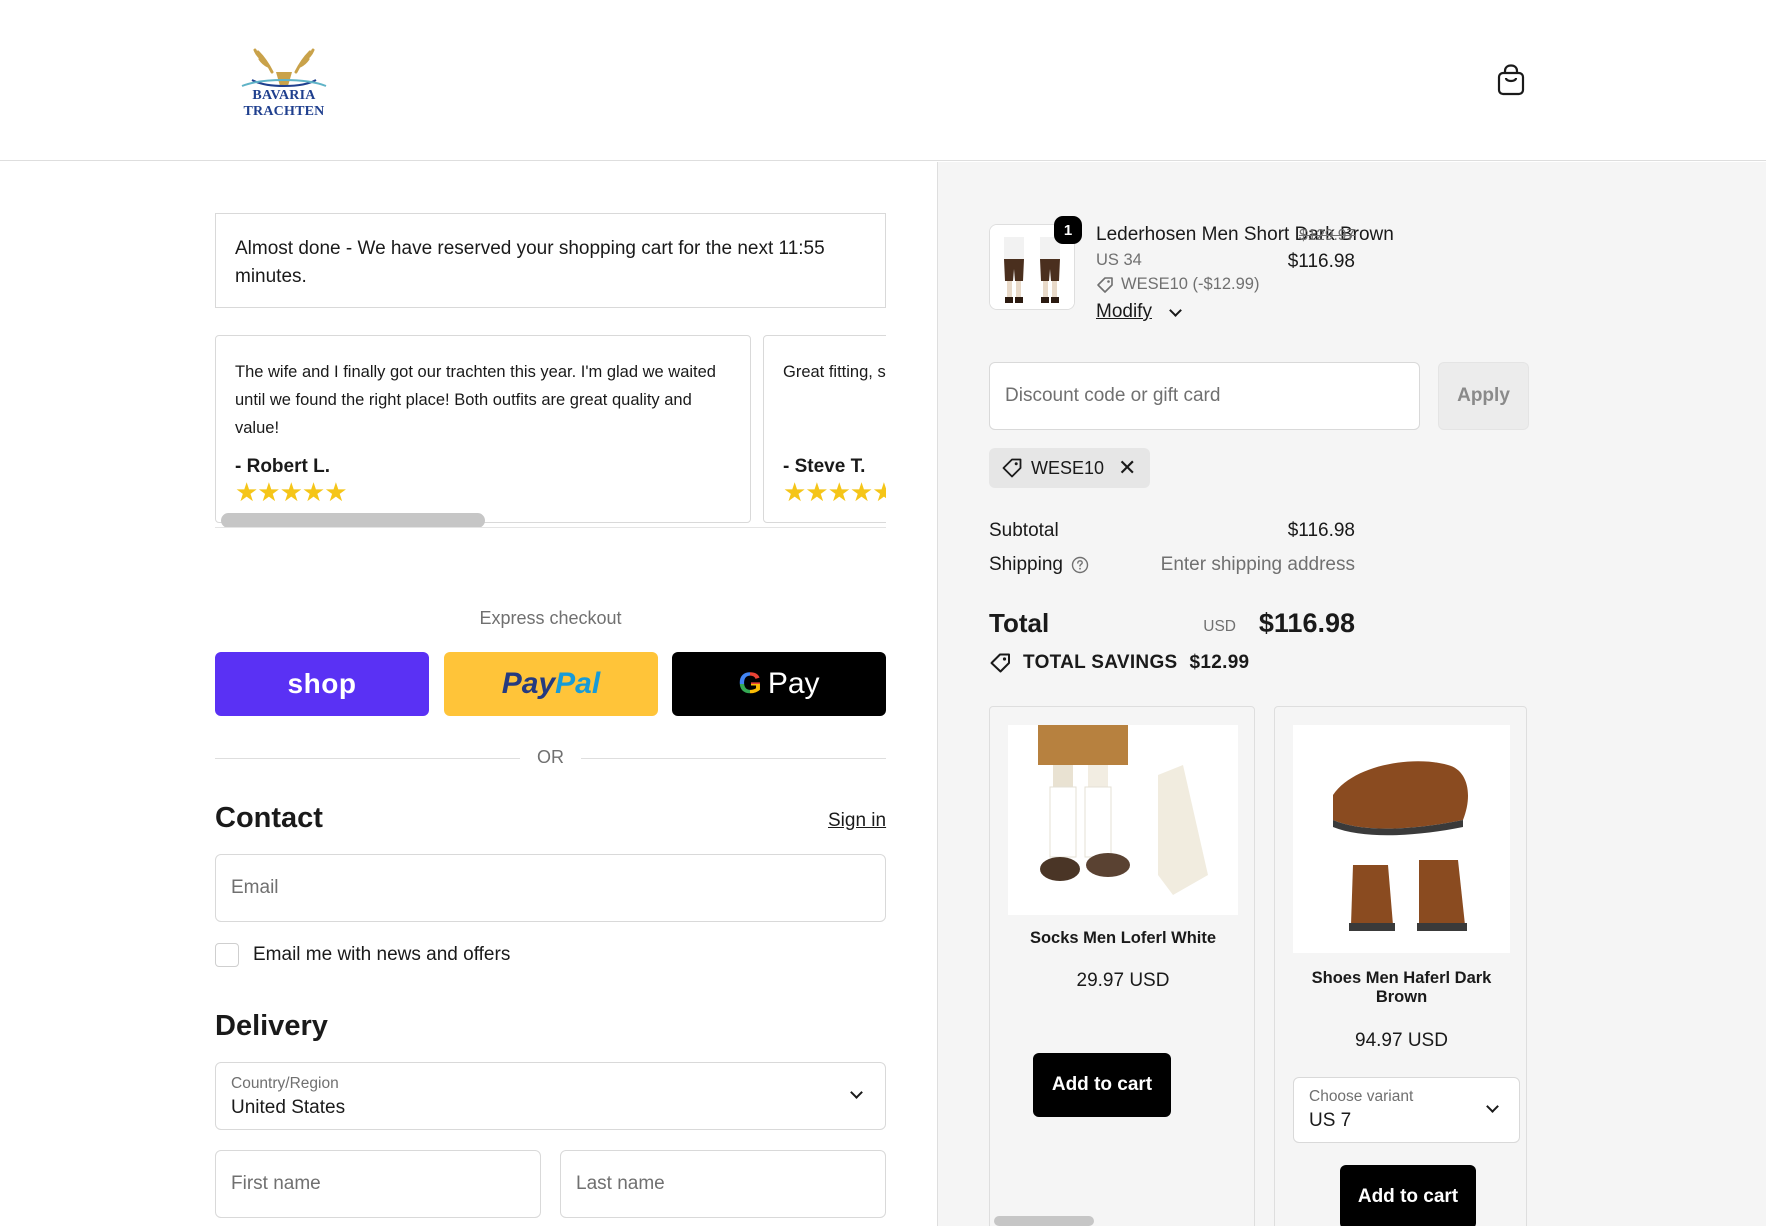 This screenshot has width=1766, height=1226. What do you see at coordinates (1219, 626) in the screenshot?
I see `total-currency: USD` at bounding box center [1219, 626].